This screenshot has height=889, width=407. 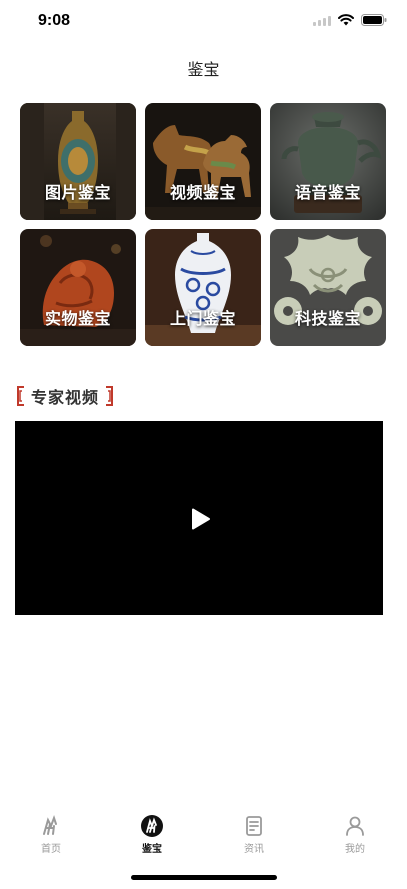 What do you see at coordinates (374, 20) in the screenshot?
I see `battery-icon` at bounding box center [374, 20].